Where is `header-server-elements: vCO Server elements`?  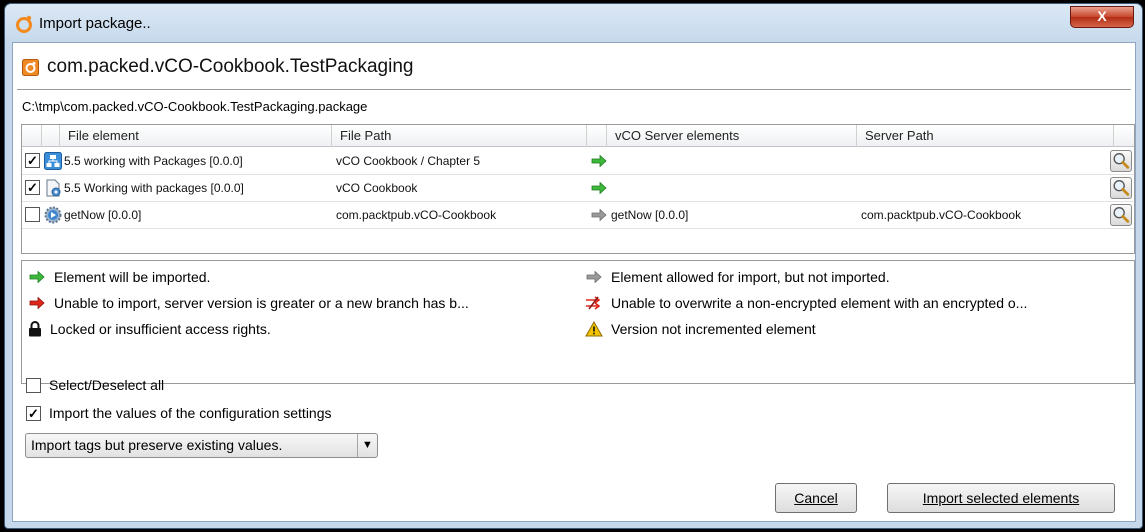
header-server-elements: vCO Server elements is located at coordinates (732, 136).